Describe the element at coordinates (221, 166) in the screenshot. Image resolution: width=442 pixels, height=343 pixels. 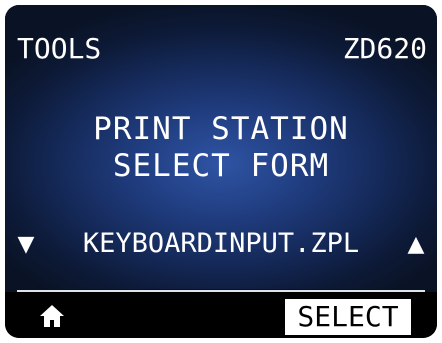
I see `screen-title-line-2: SELECT FORM` at that location.